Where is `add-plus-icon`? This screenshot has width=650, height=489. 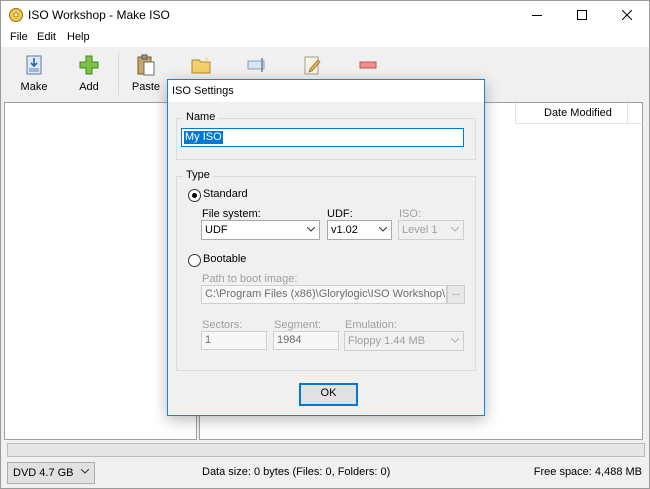
add-plus-icon is located at coordinates (89, 65).